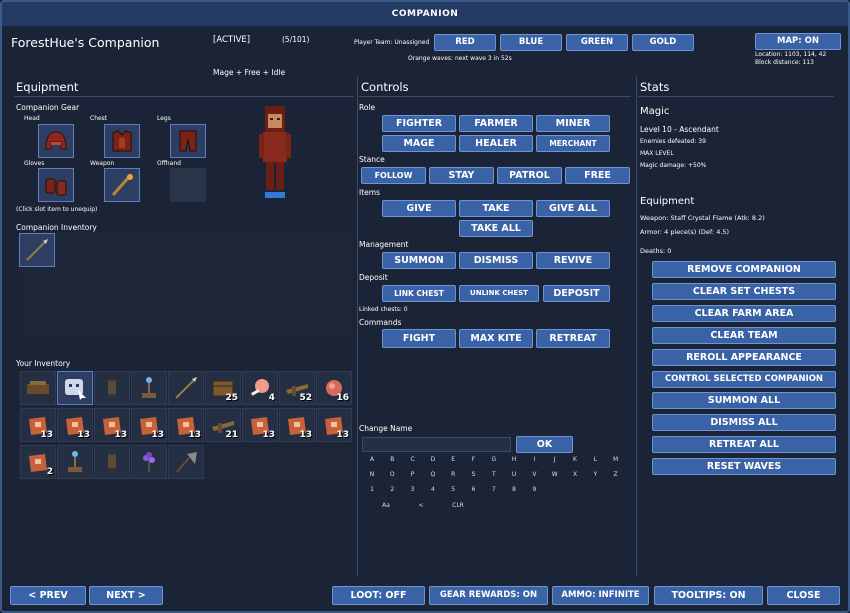  Describe the element at coordinates (496, 260) in the screenshot. I see `dismiss-button: DISMISS` at that location.